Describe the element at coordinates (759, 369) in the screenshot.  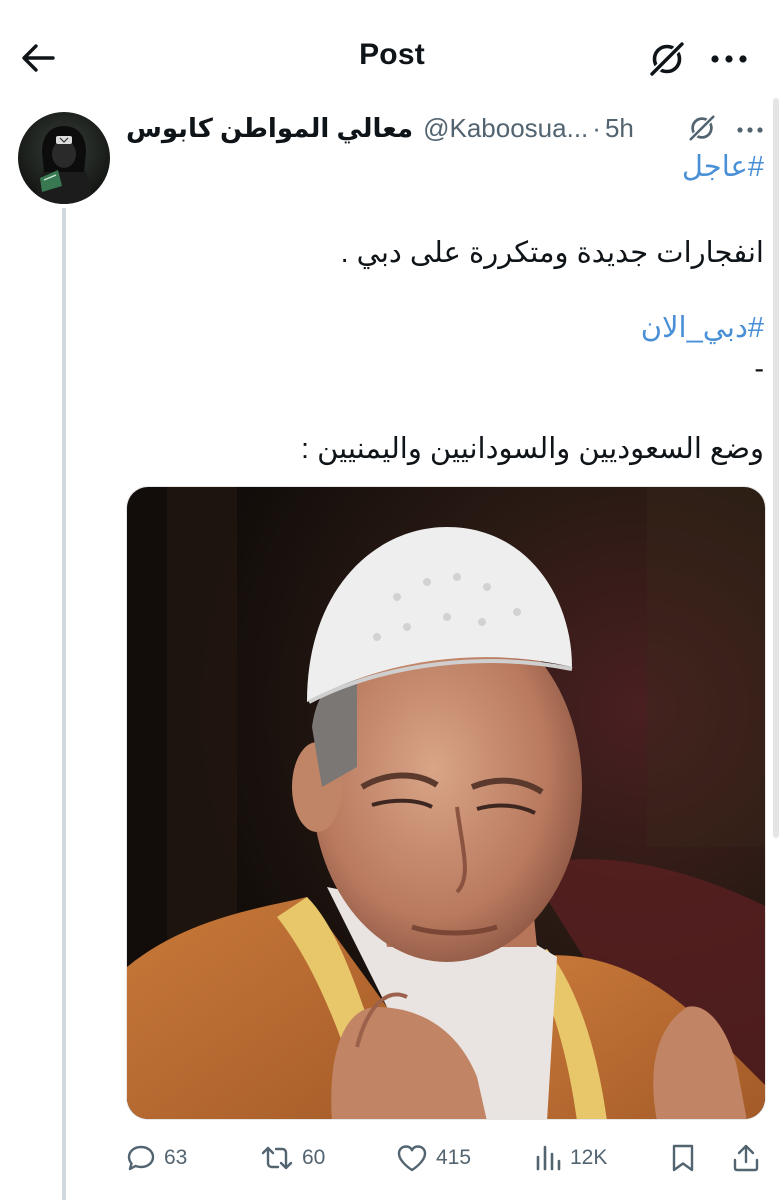
I see `tweet-text-line: -` at that location.